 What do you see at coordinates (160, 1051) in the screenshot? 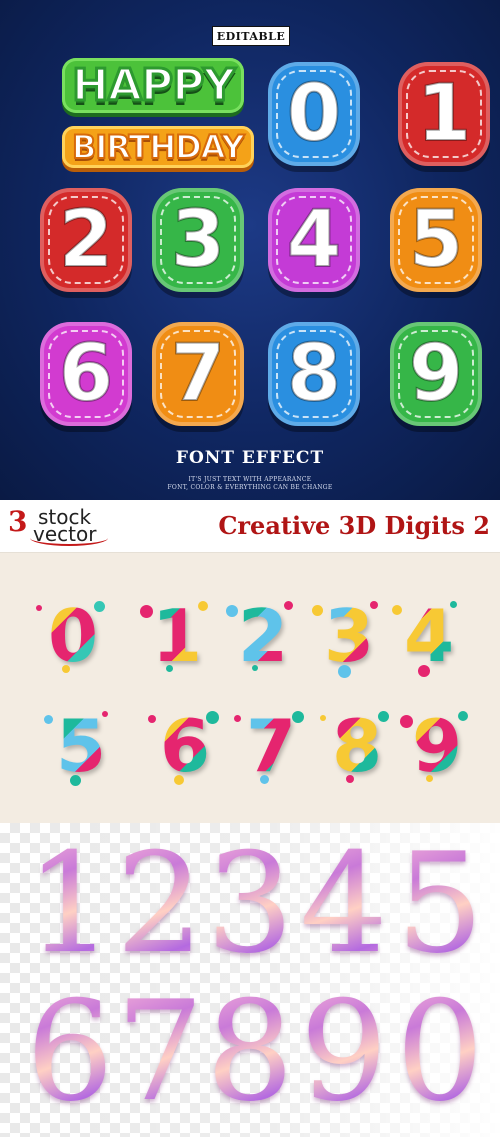
I see `iridescent-digit-7: 7` at bounding box center [160, 1051].